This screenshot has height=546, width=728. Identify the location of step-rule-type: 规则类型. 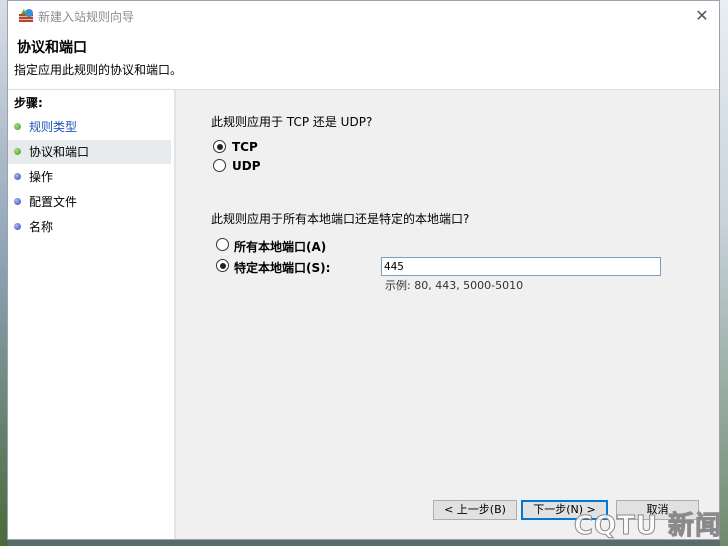
(89, 127).